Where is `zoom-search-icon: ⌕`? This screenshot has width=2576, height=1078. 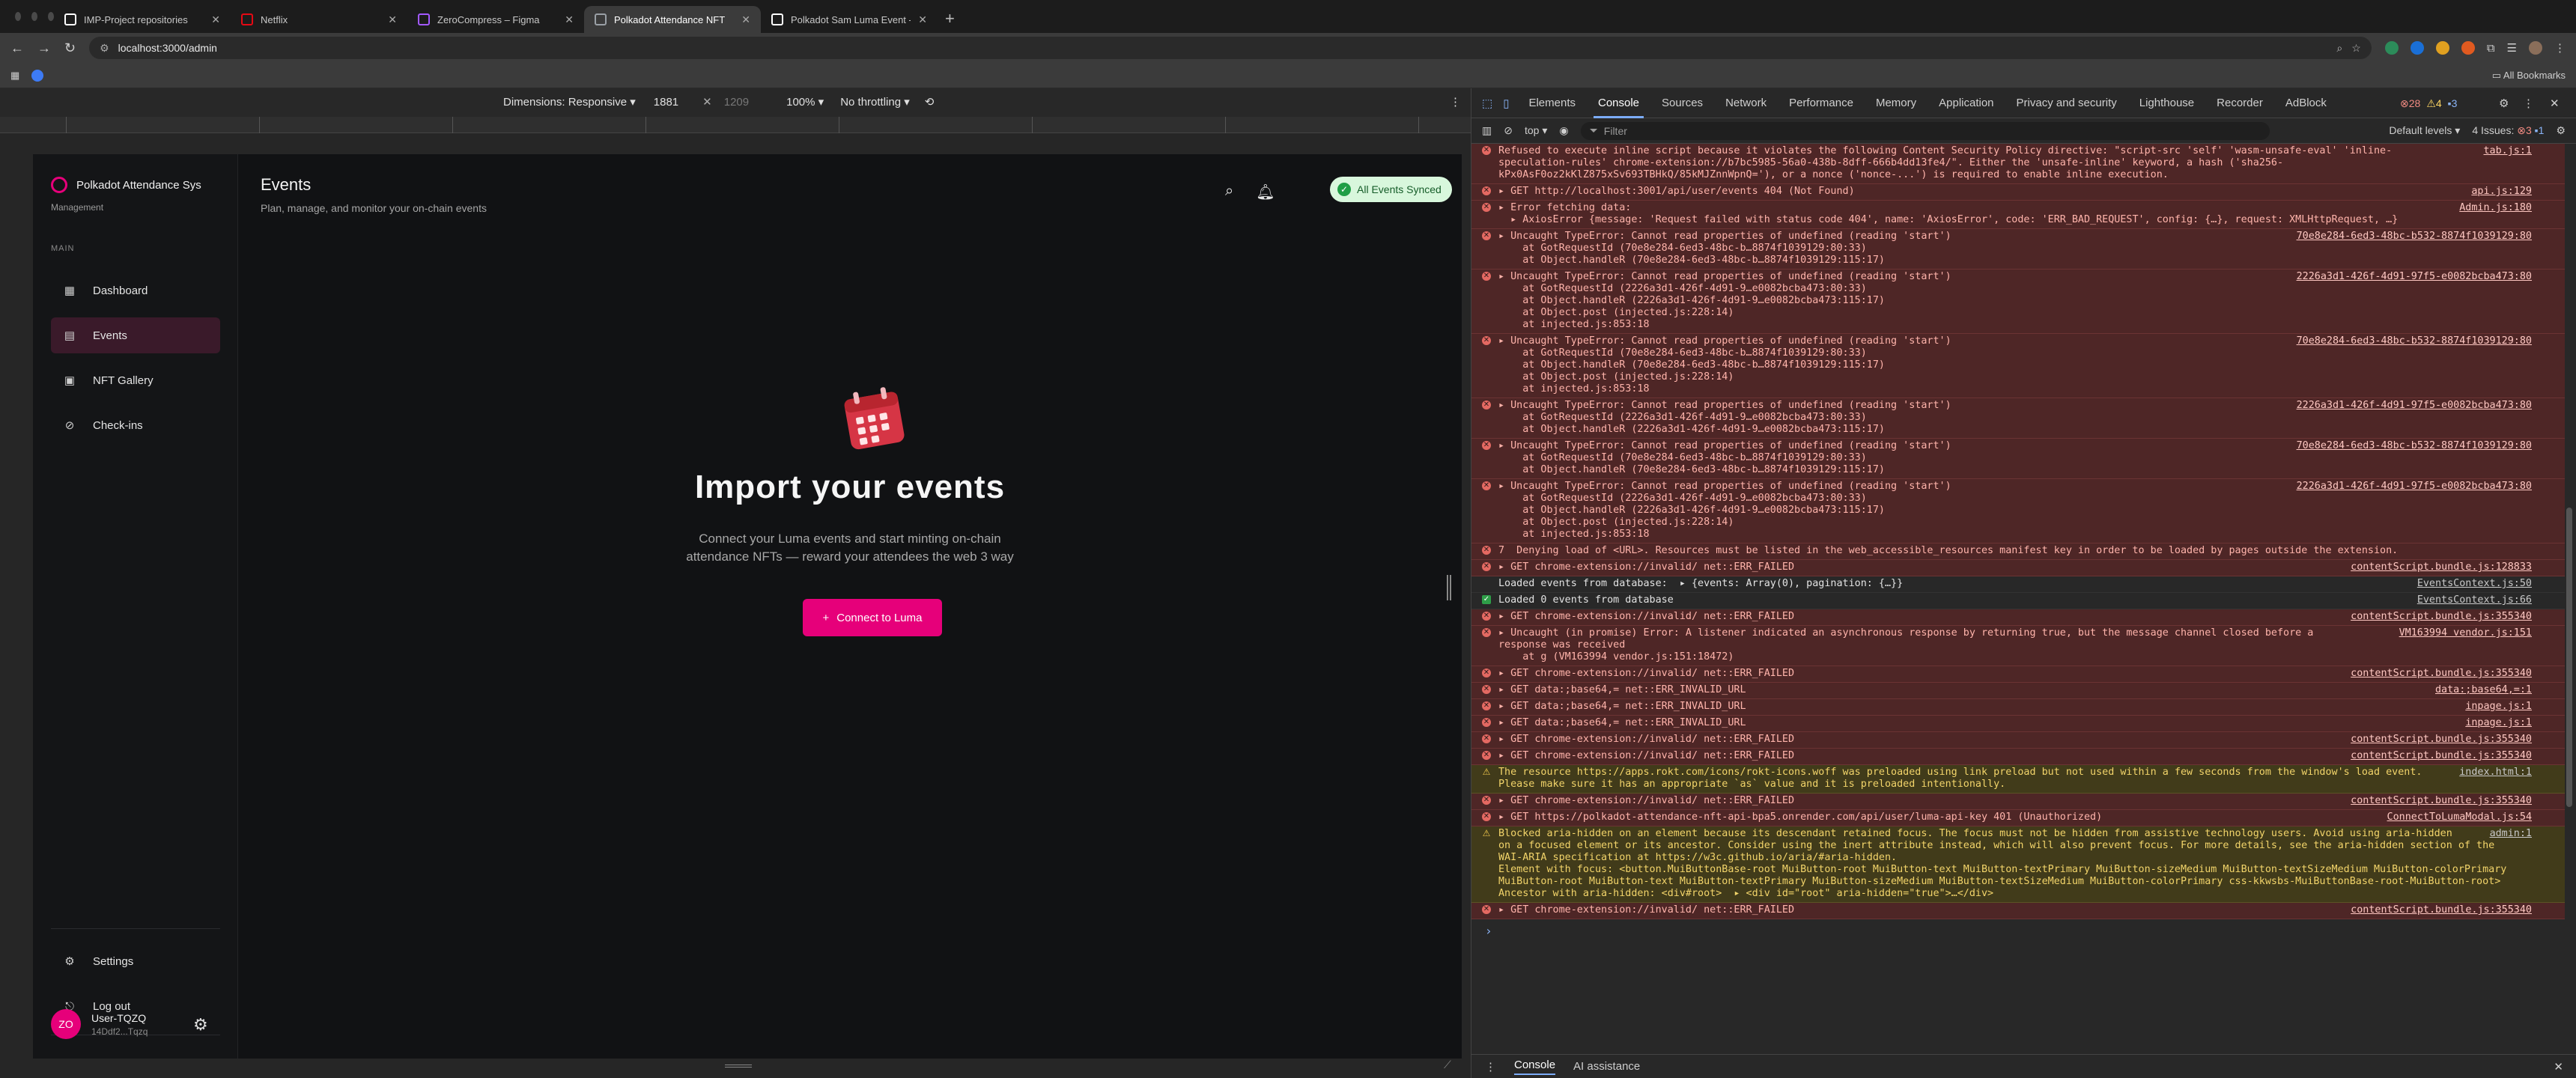 zoom-search-icon: ⌕ is located at coordinates (2339, 48).